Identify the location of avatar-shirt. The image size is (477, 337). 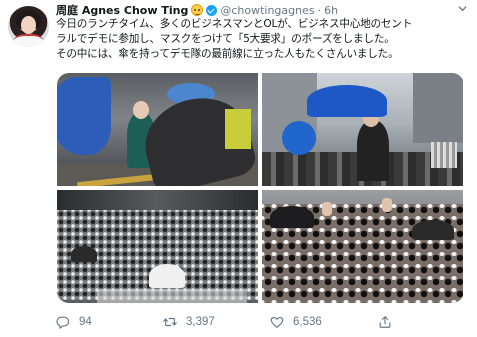
(28, 40).